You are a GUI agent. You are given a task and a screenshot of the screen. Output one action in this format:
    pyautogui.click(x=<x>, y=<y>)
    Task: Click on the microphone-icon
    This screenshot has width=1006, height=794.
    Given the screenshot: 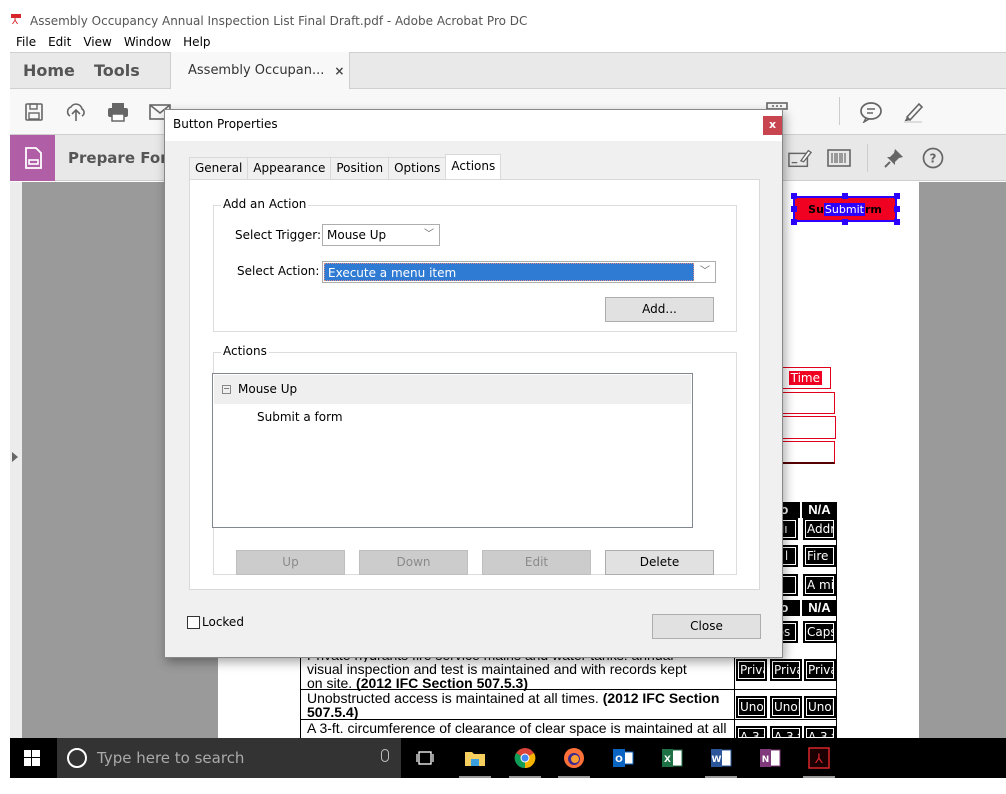 What is the action you would take?
    pyautogui.click(x=385, y=755)
    